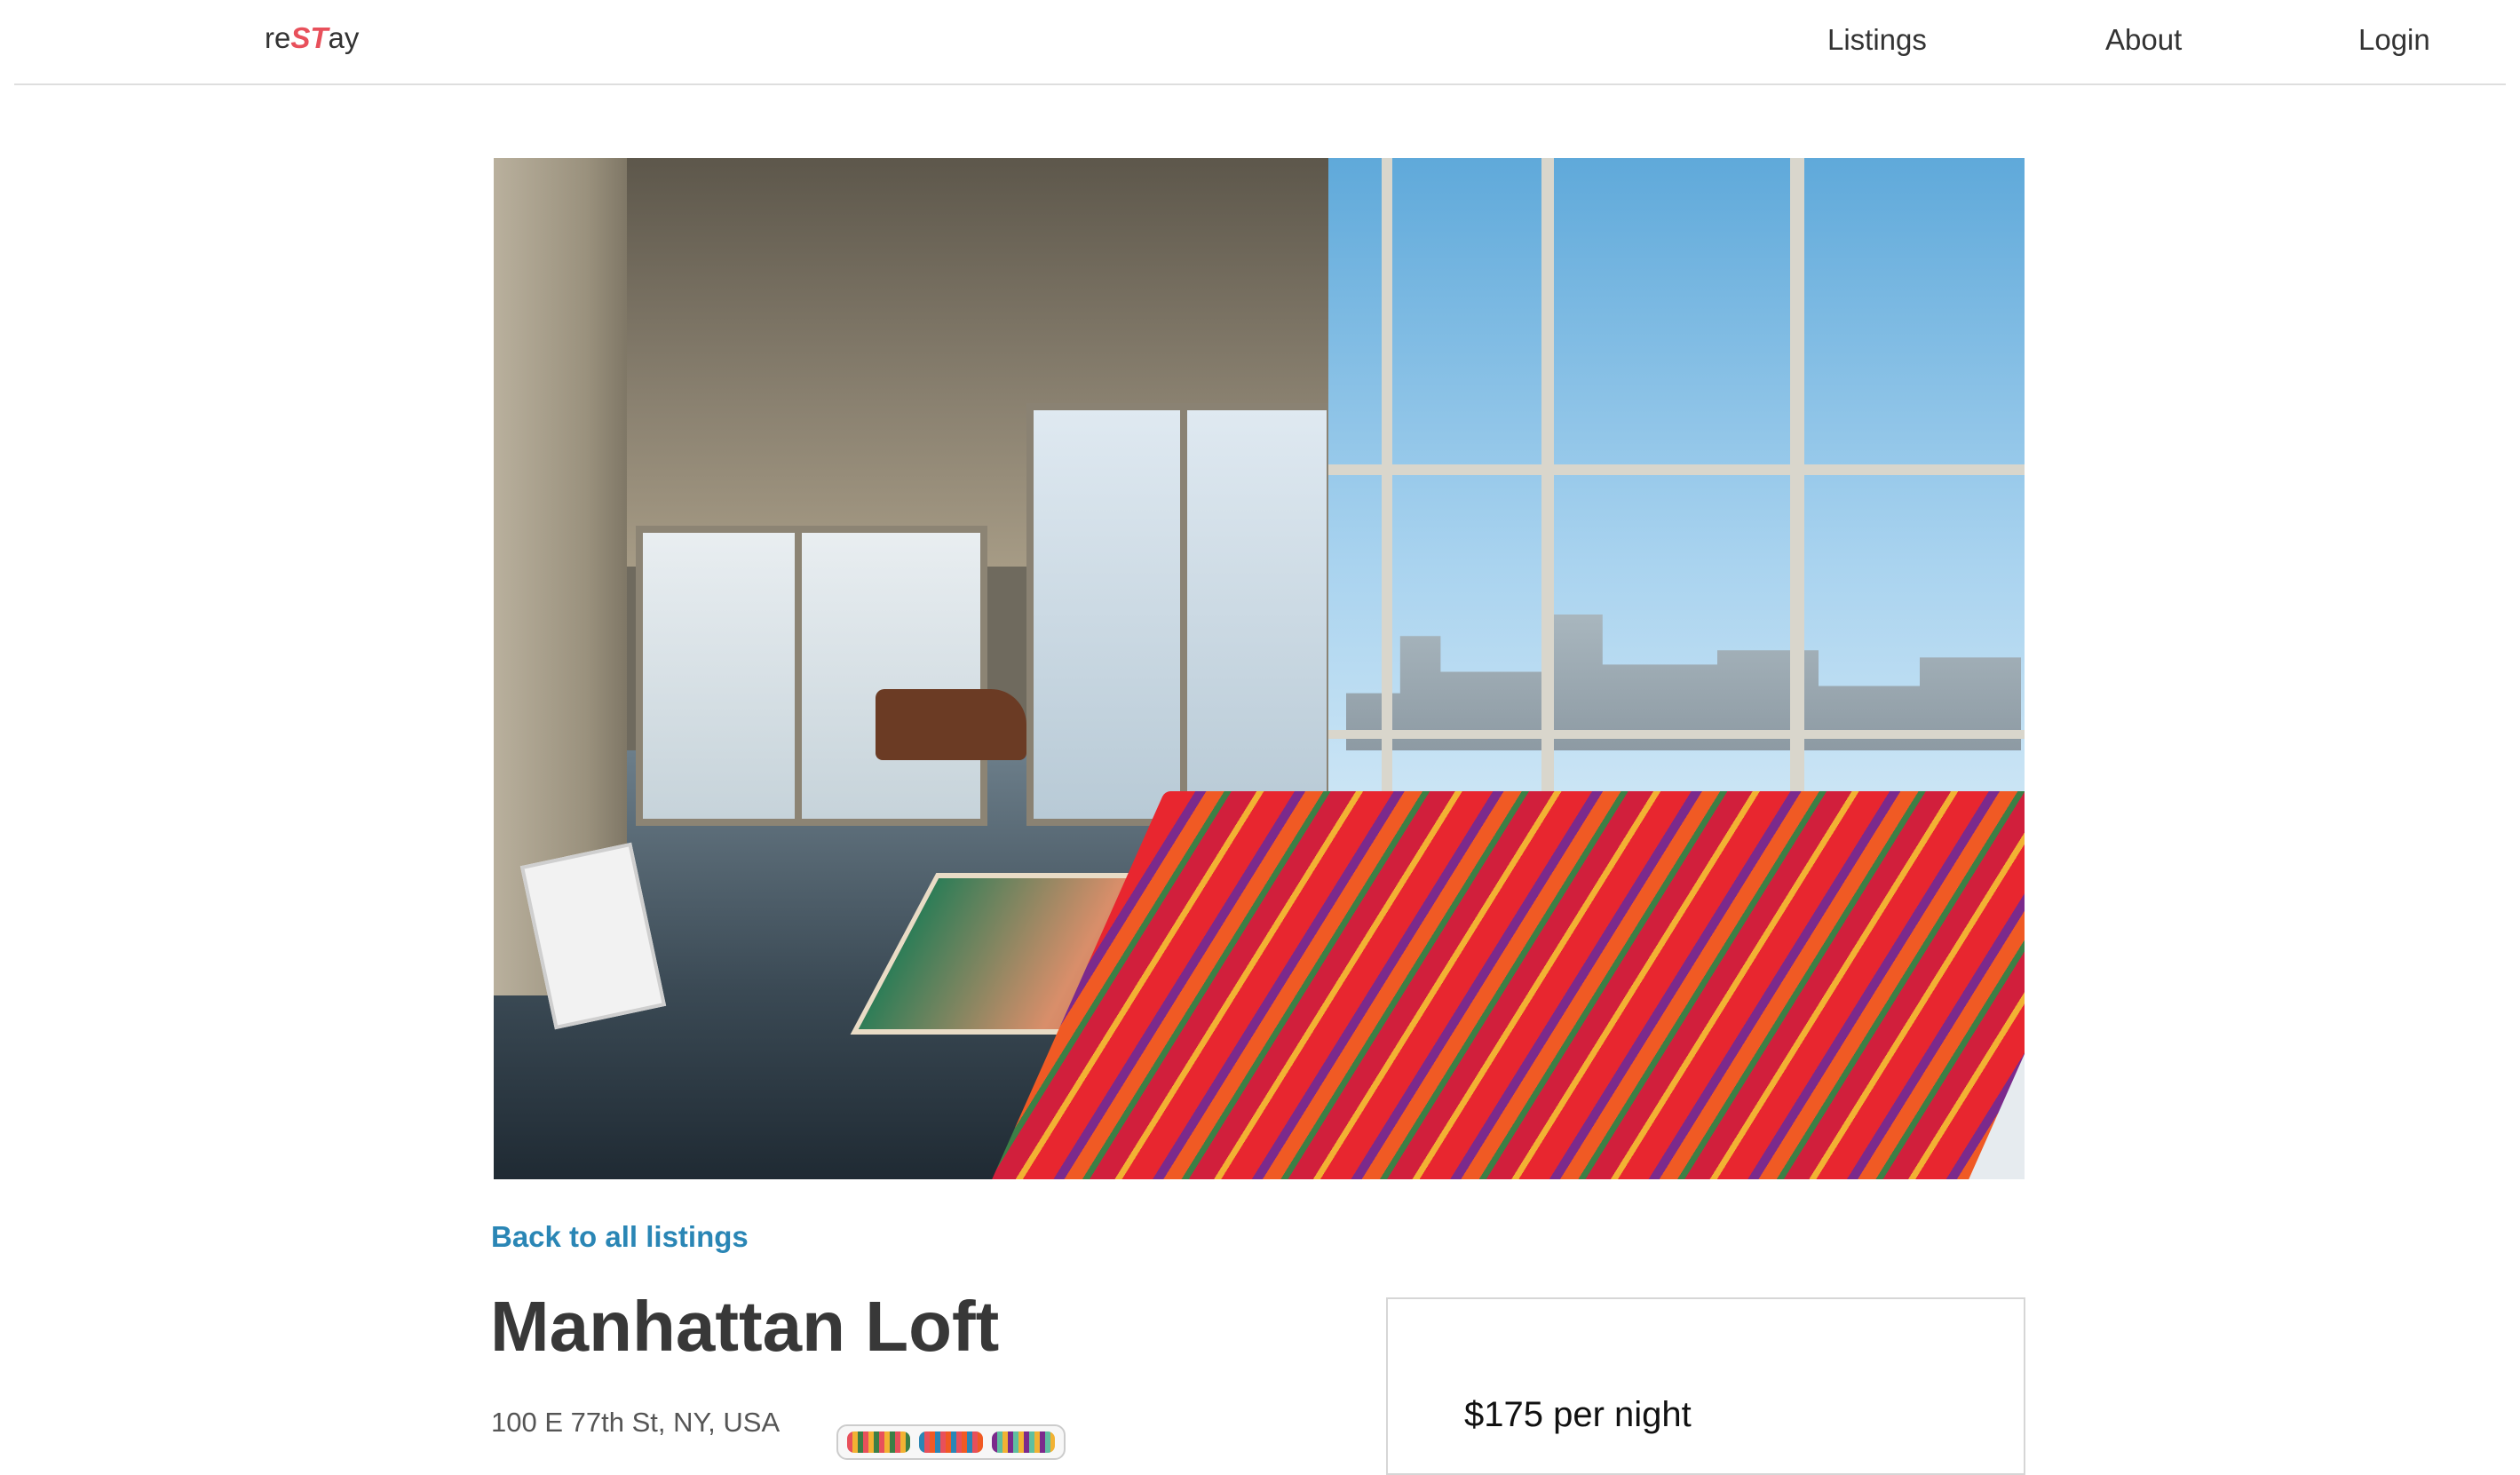 This screenshot has height=1475, width=2520. Describe the element at coordinates (745, 1326) in the screenshot. I see `listing-title: Manhattan Loft` at that location.